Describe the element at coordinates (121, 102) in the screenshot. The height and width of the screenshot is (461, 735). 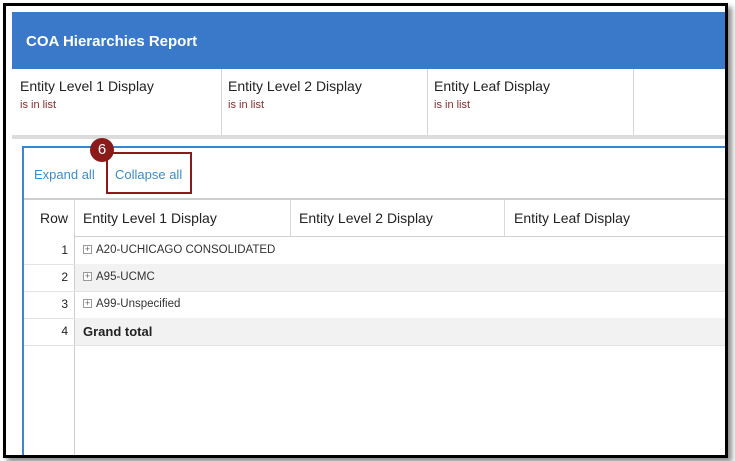
I see `filter-entity-level-1: Entity Level 1 Display is in list` at that location.